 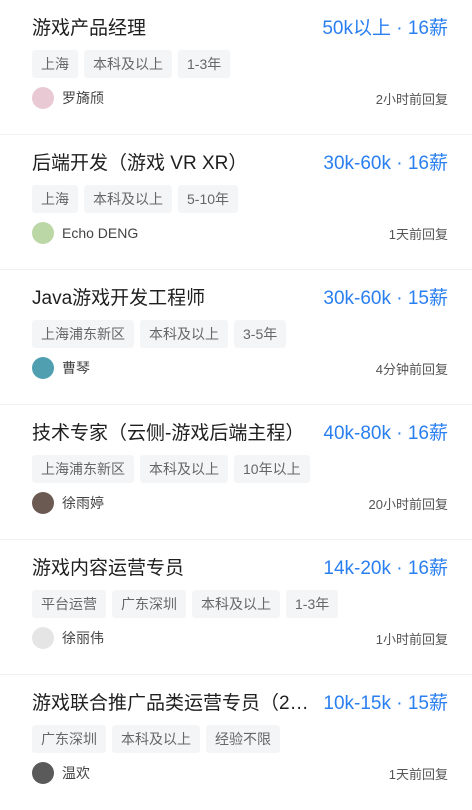 I want to click on recruiter: 徐雨婷, so click(x=68, y=503).